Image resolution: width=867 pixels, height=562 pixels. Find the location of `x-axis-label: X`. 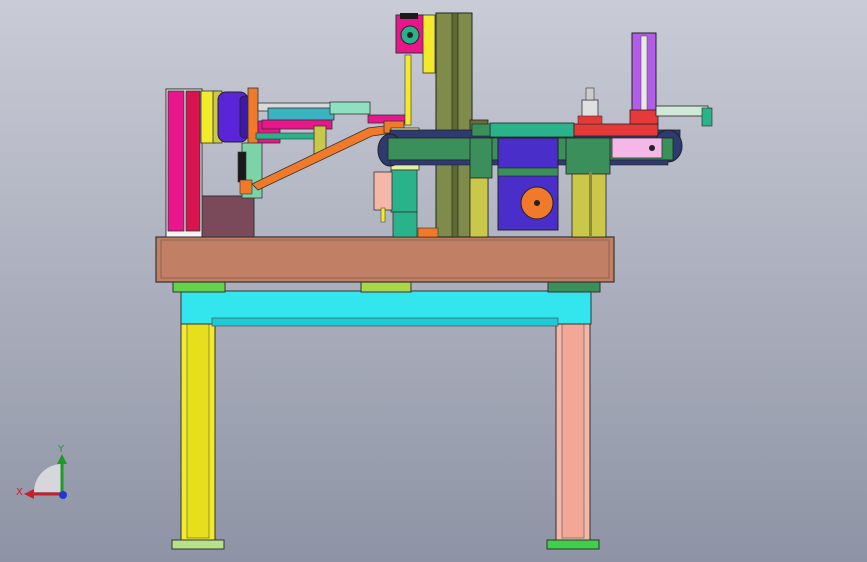

x-axis-label: X is located at coordinates (19, 492).